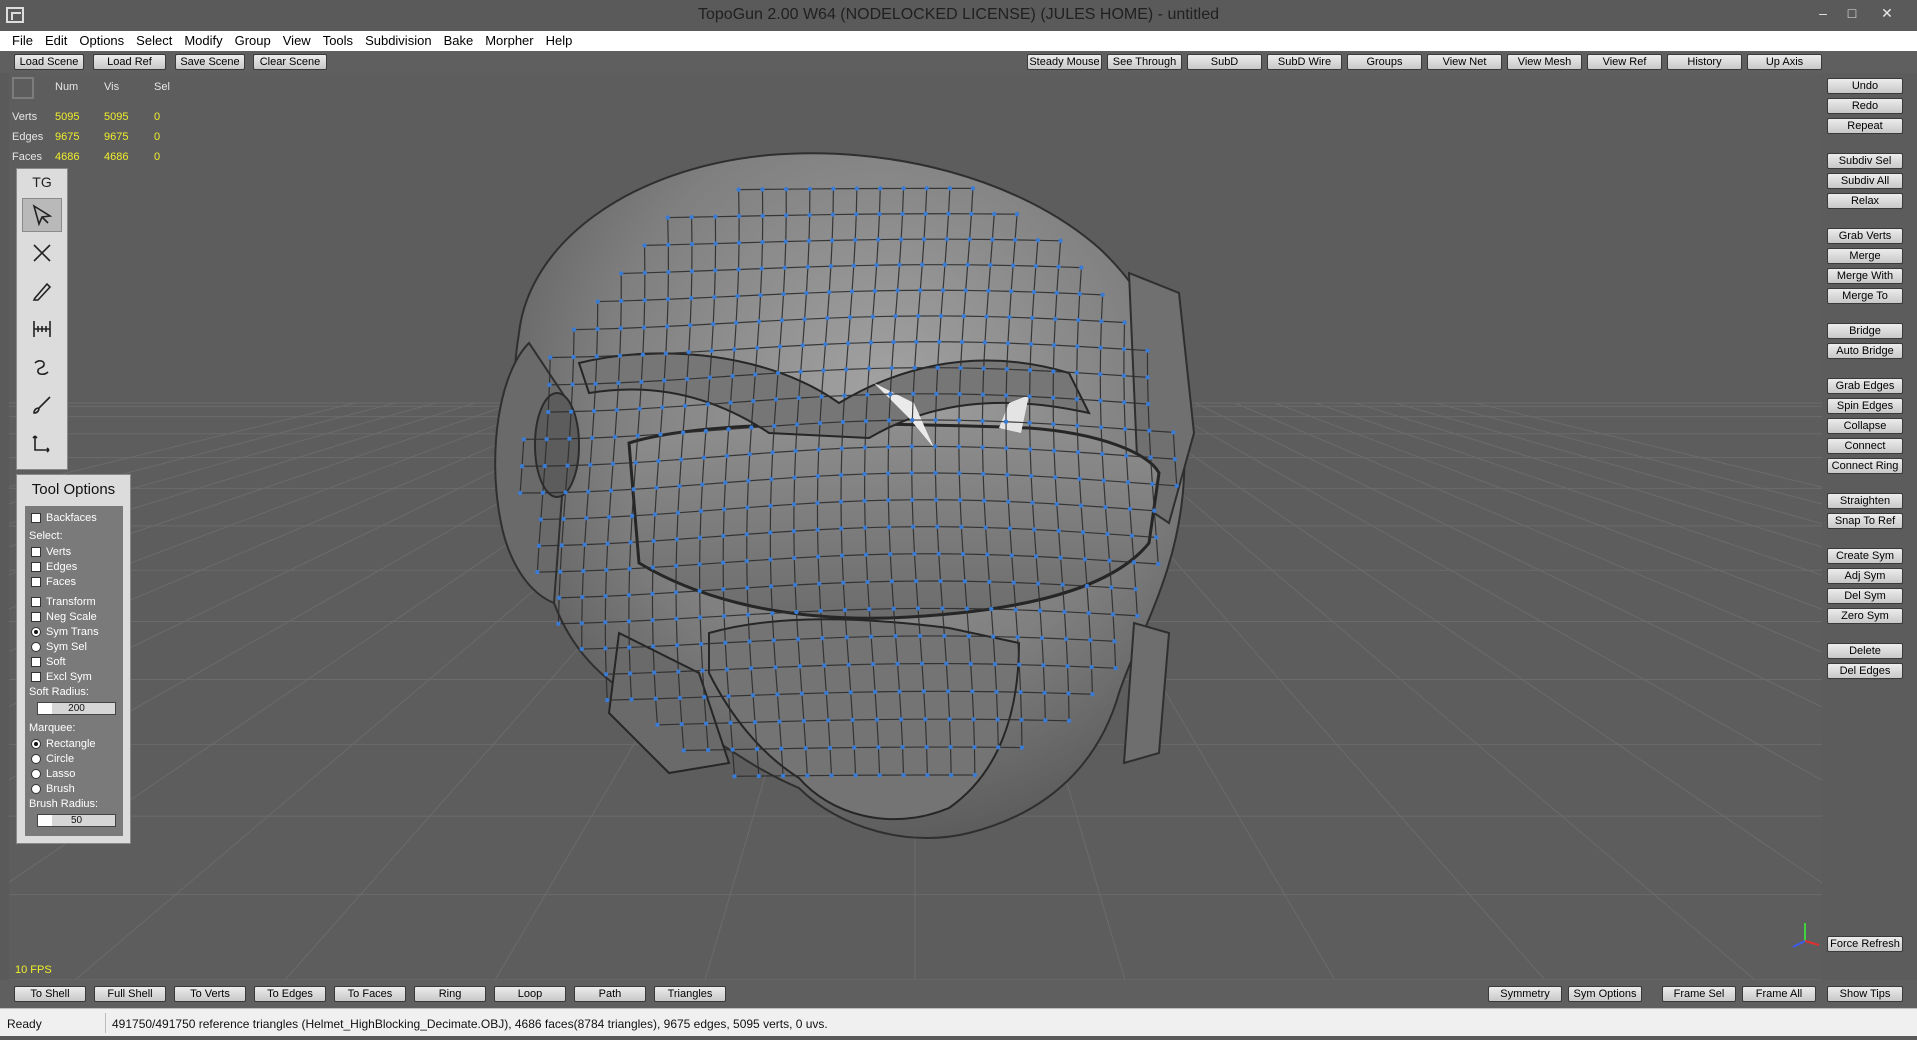 The width and height of the screenshot is (1917, 1040). Describe the element at coordinates (253, 41) in the screenshot. I see `menu-group: Group` at that location.